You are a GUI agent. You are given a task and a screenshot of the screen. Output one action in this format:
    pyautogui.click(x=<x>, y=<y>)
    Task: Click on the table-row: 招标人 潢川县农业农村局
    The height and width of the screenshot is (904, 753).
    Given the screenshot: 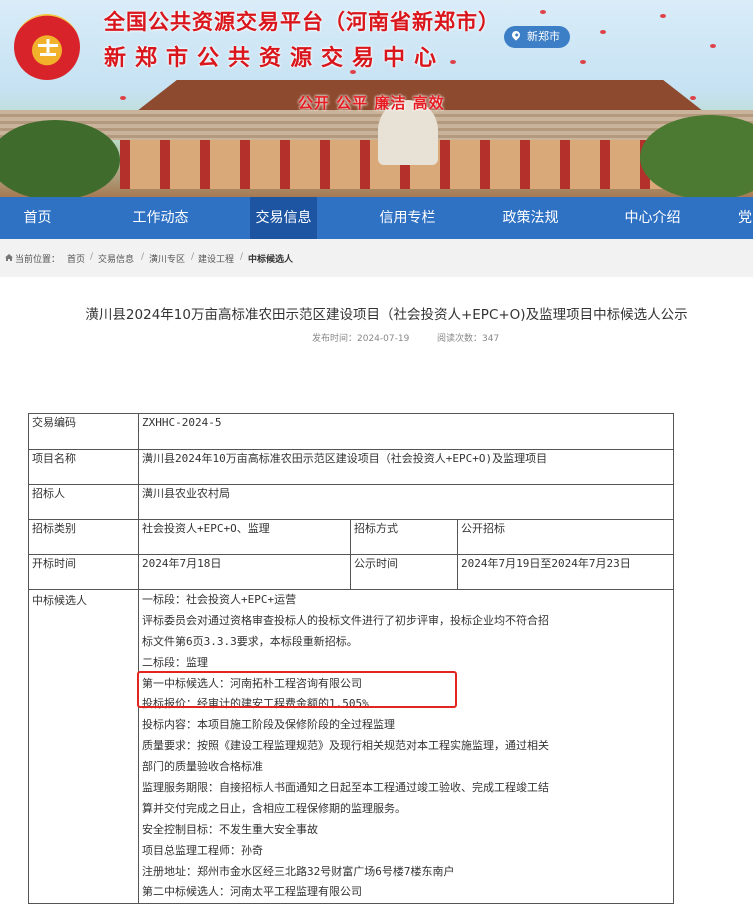 What is the action you would take?
    pyautogui.click(x=351, y=502)
    